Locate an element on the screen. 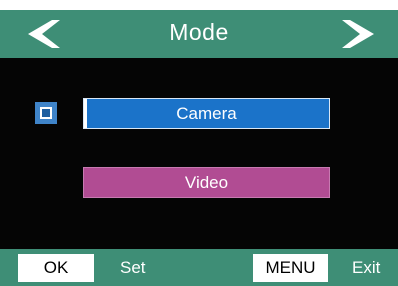 The image size is (398, 286). top-edge is located at coordinates (199, 5).